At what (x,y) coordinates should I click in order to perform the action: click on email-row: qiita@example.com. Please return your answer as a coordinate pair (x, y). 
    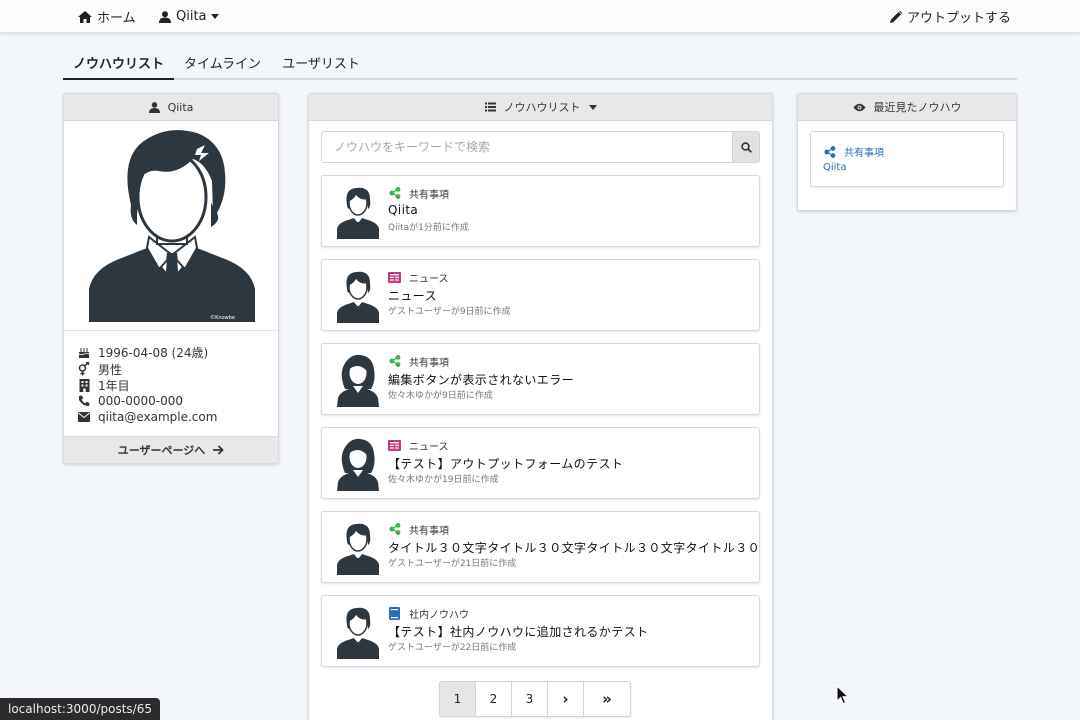
    Looking at the image, I should click on (147, 417).